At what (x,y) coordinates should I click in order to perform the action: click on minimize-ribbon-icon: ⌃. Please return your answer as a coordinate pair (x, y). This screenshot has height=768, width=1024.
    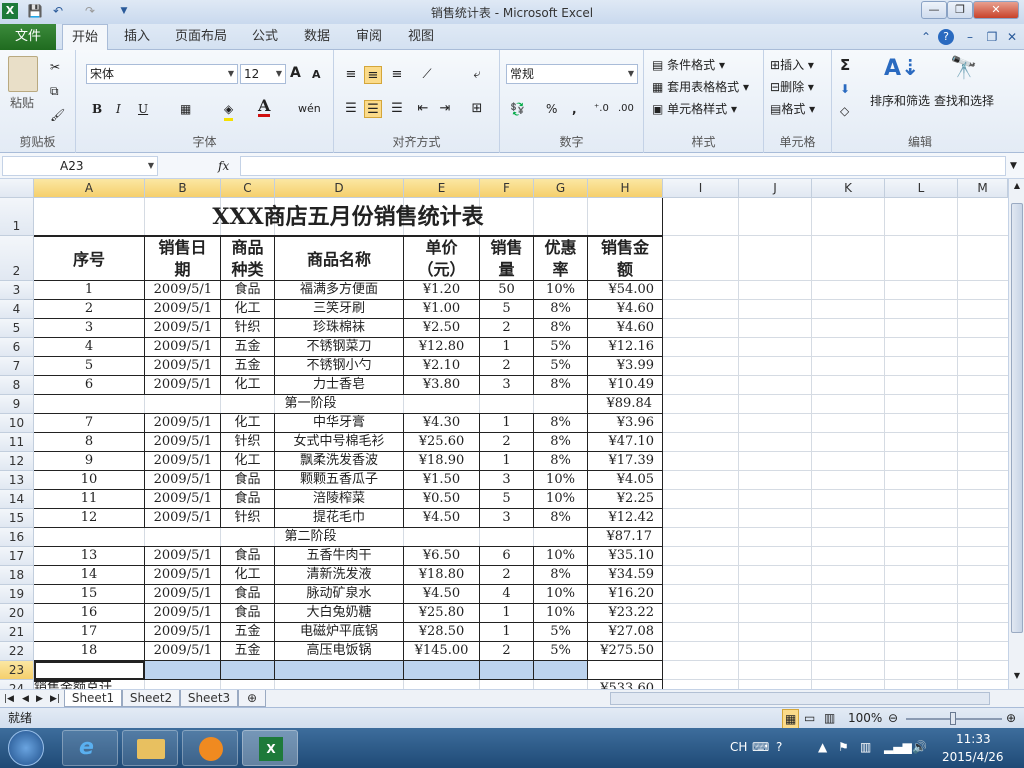
    Looking at the image, I should click on (926, 37).